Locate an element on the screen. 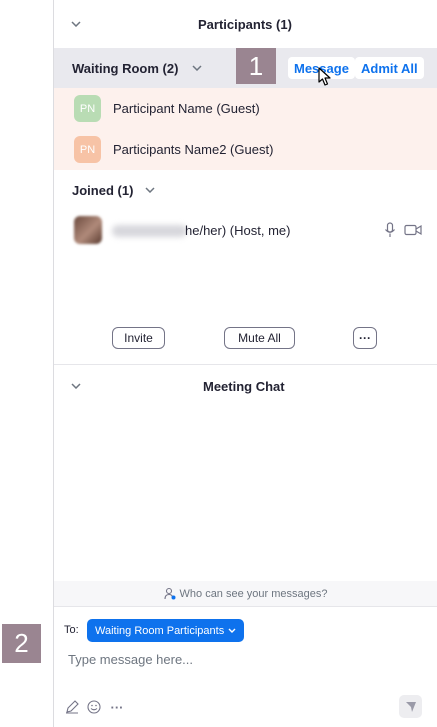  video-camera-icon is located at coordinates (413, 230).